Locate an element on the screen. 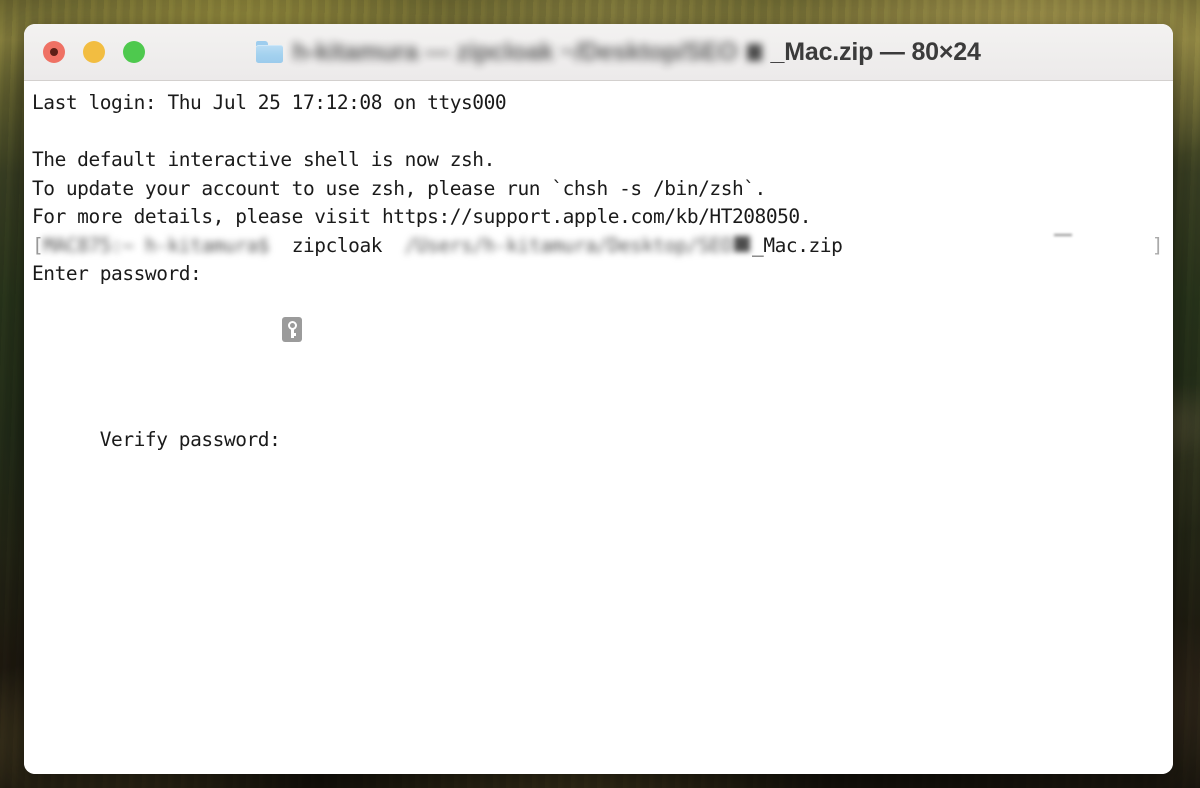 The width and height of the screenshot is (1200, 788). maximize-button is located at coordinates (134, 52).